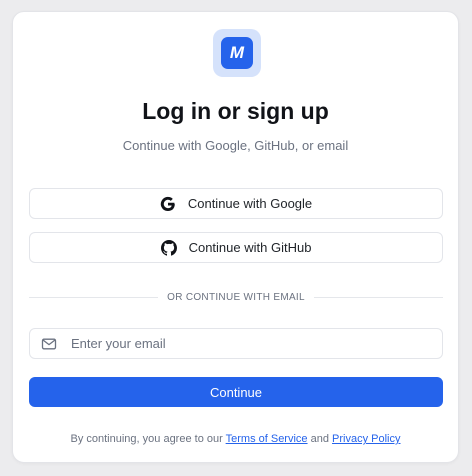 The image size is (472, 476). I want to click on divider-label: OR CONTINUE WITH EMAIL, so click(236, 297).